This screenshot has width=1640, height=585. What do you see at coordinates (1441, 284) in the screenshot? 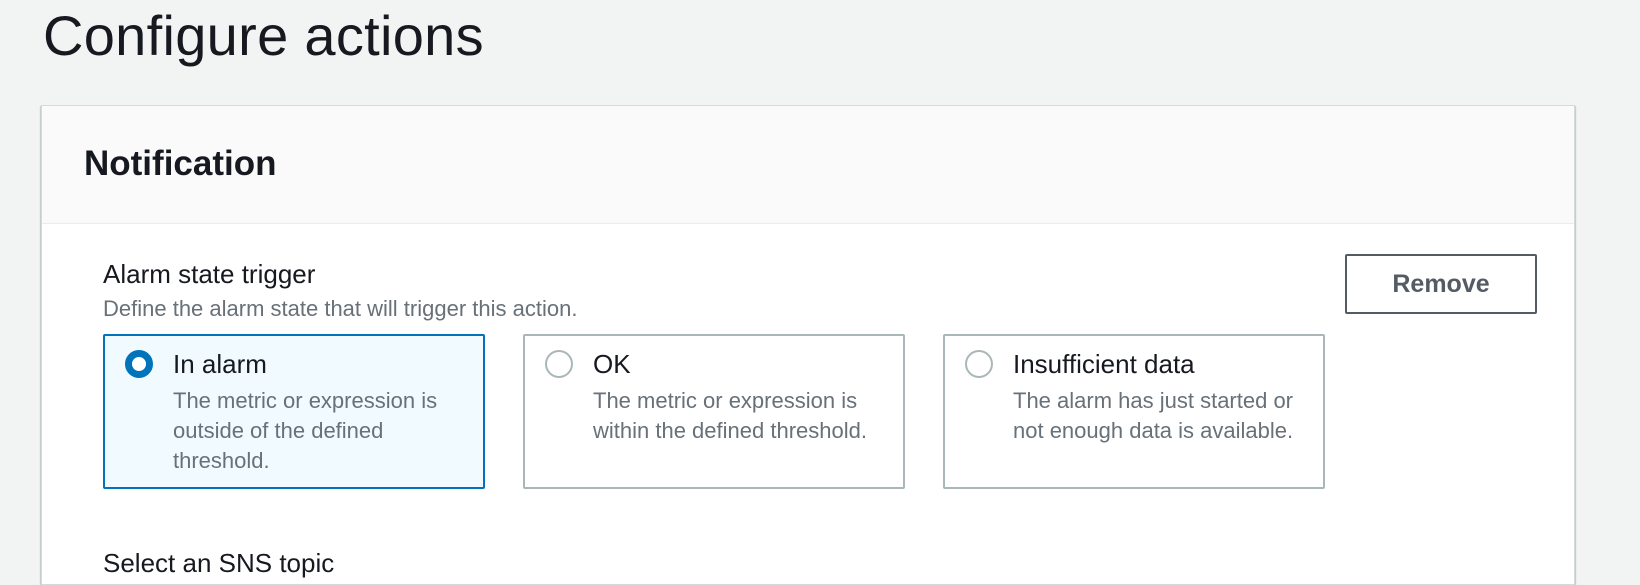
I see `remove-button: Remove` at bounding box center [1441, 284].